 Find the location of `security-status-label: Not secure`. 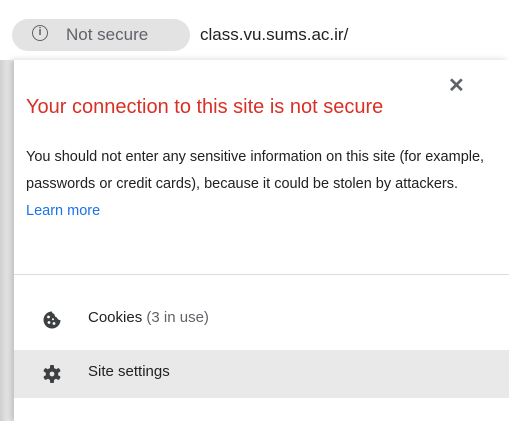

security-status-label: Not secure is located at coordinates (107, 34).